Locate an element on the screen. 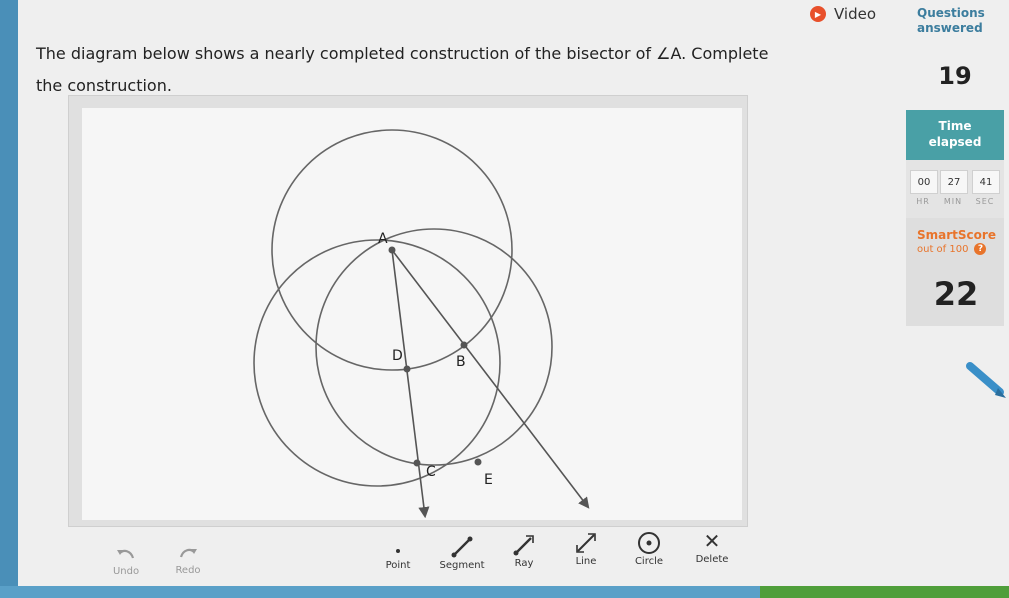  smartscore-value: 22 is located at coordinates (956, 294).